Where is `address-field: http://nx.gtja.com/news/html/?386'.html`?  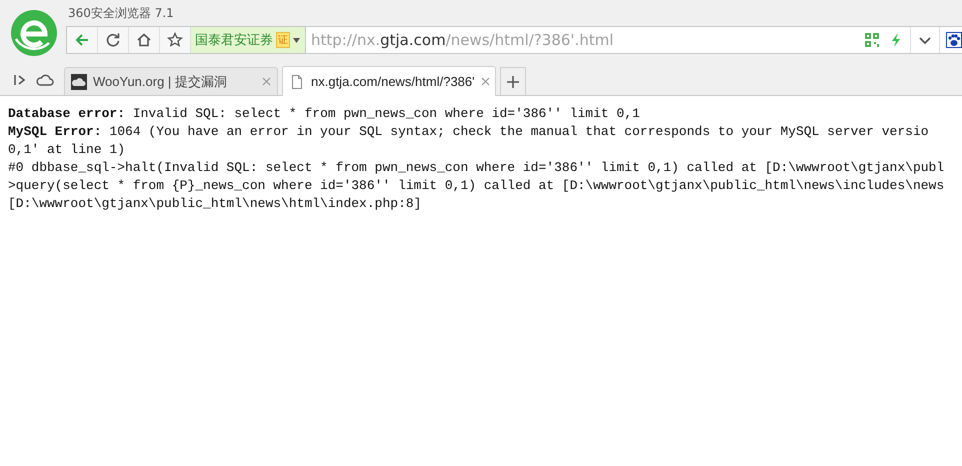 address-field: http://nx.gtja.com/news/html/?386'.html is located at coordinates (583, 40).